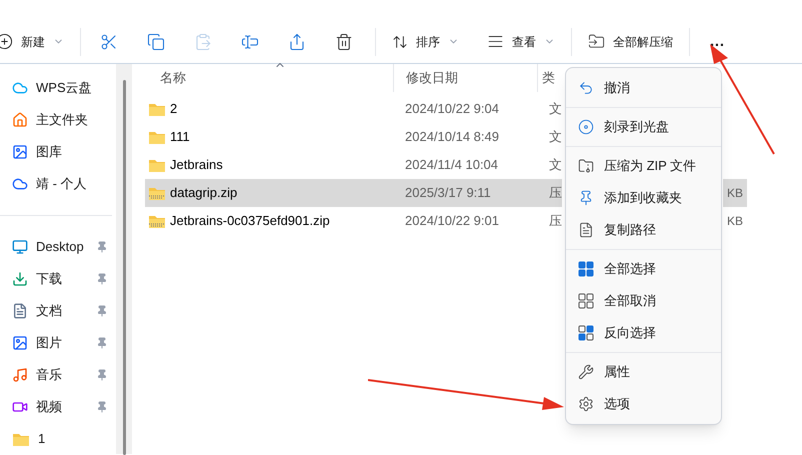 The height and width of the screenshot is (455, 802). What do you see at coordinates (546, 78) in the screenshot?
I see `column-header: 类` at bounding box center [546, 78].